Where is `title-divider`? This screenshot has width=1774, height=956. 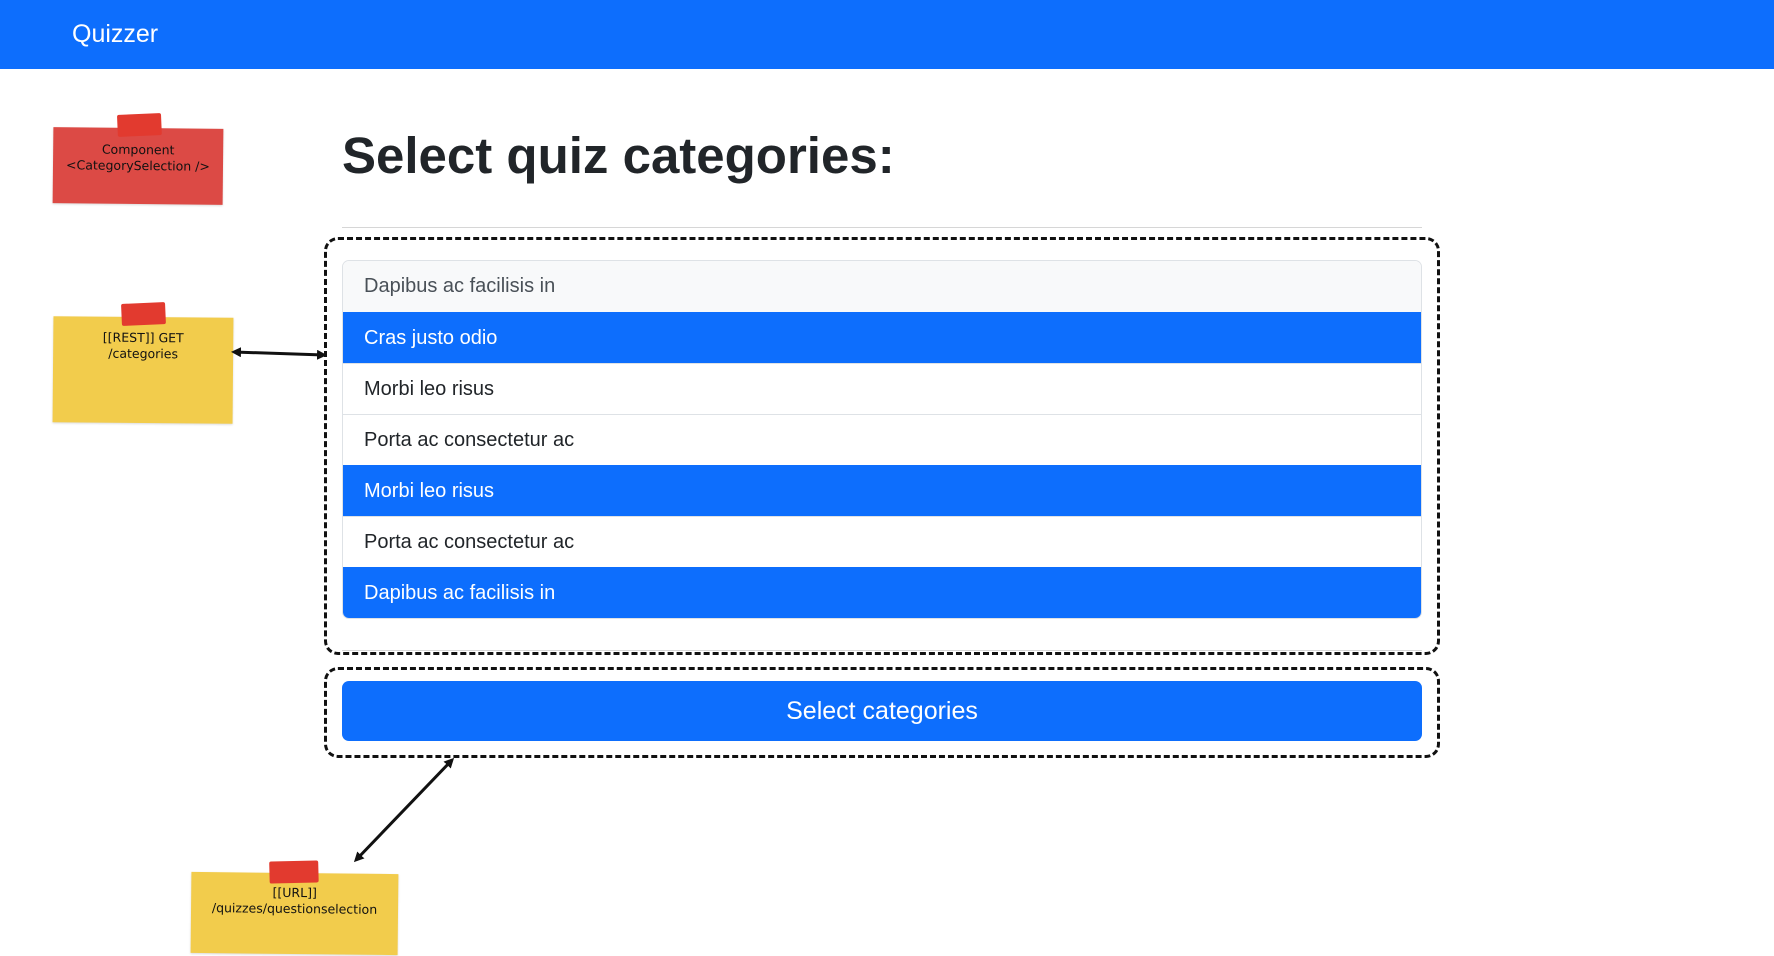 title-divider is located at coordinates (882, 227).